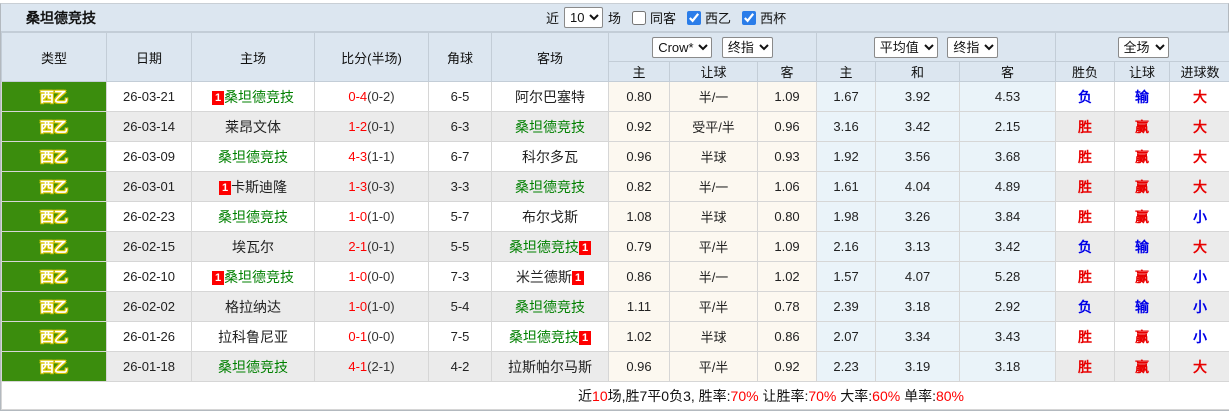 The width and height of the screenshot is (1229, 418). What do you see at coordinates (550, 156) in the screenshot?
I see `away-team-cell: 科尔多瓦` at bounding box center [550, 156].